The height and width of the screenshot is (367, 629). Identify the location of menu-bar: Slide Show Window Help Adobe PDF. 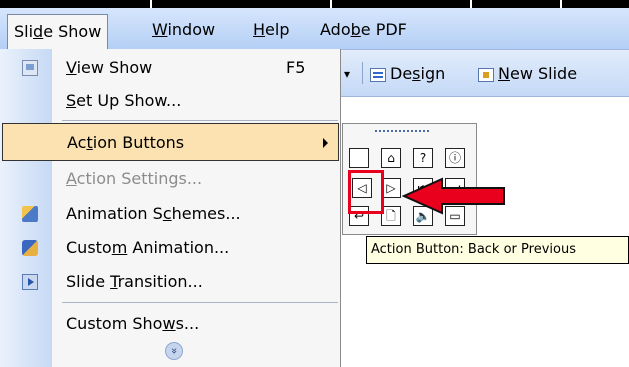
(314, 29).